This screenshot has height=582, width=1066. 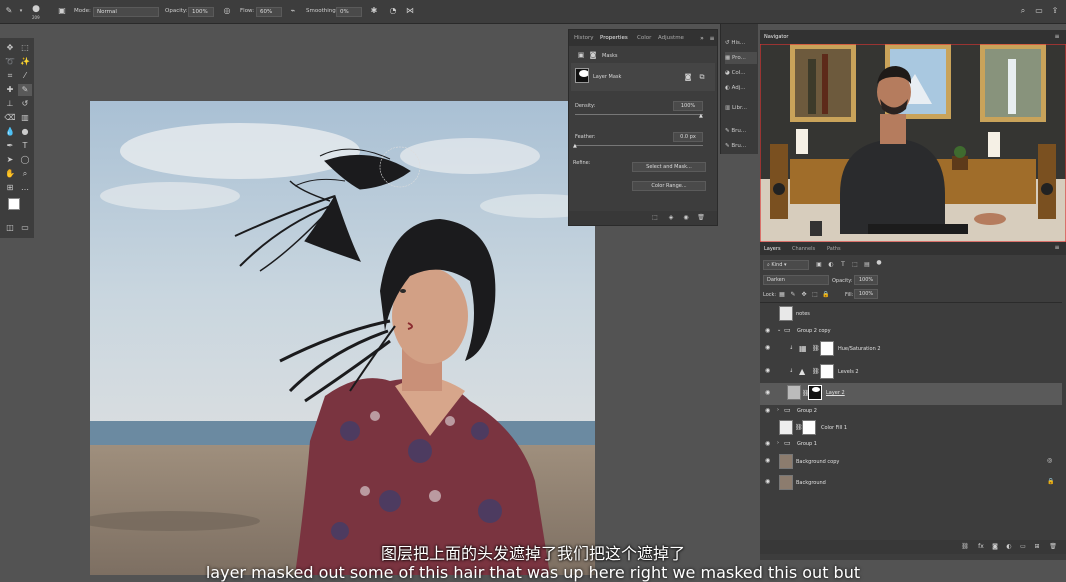 I want to click on layer-opacity-field: 100%, so click(x=866, y=280).